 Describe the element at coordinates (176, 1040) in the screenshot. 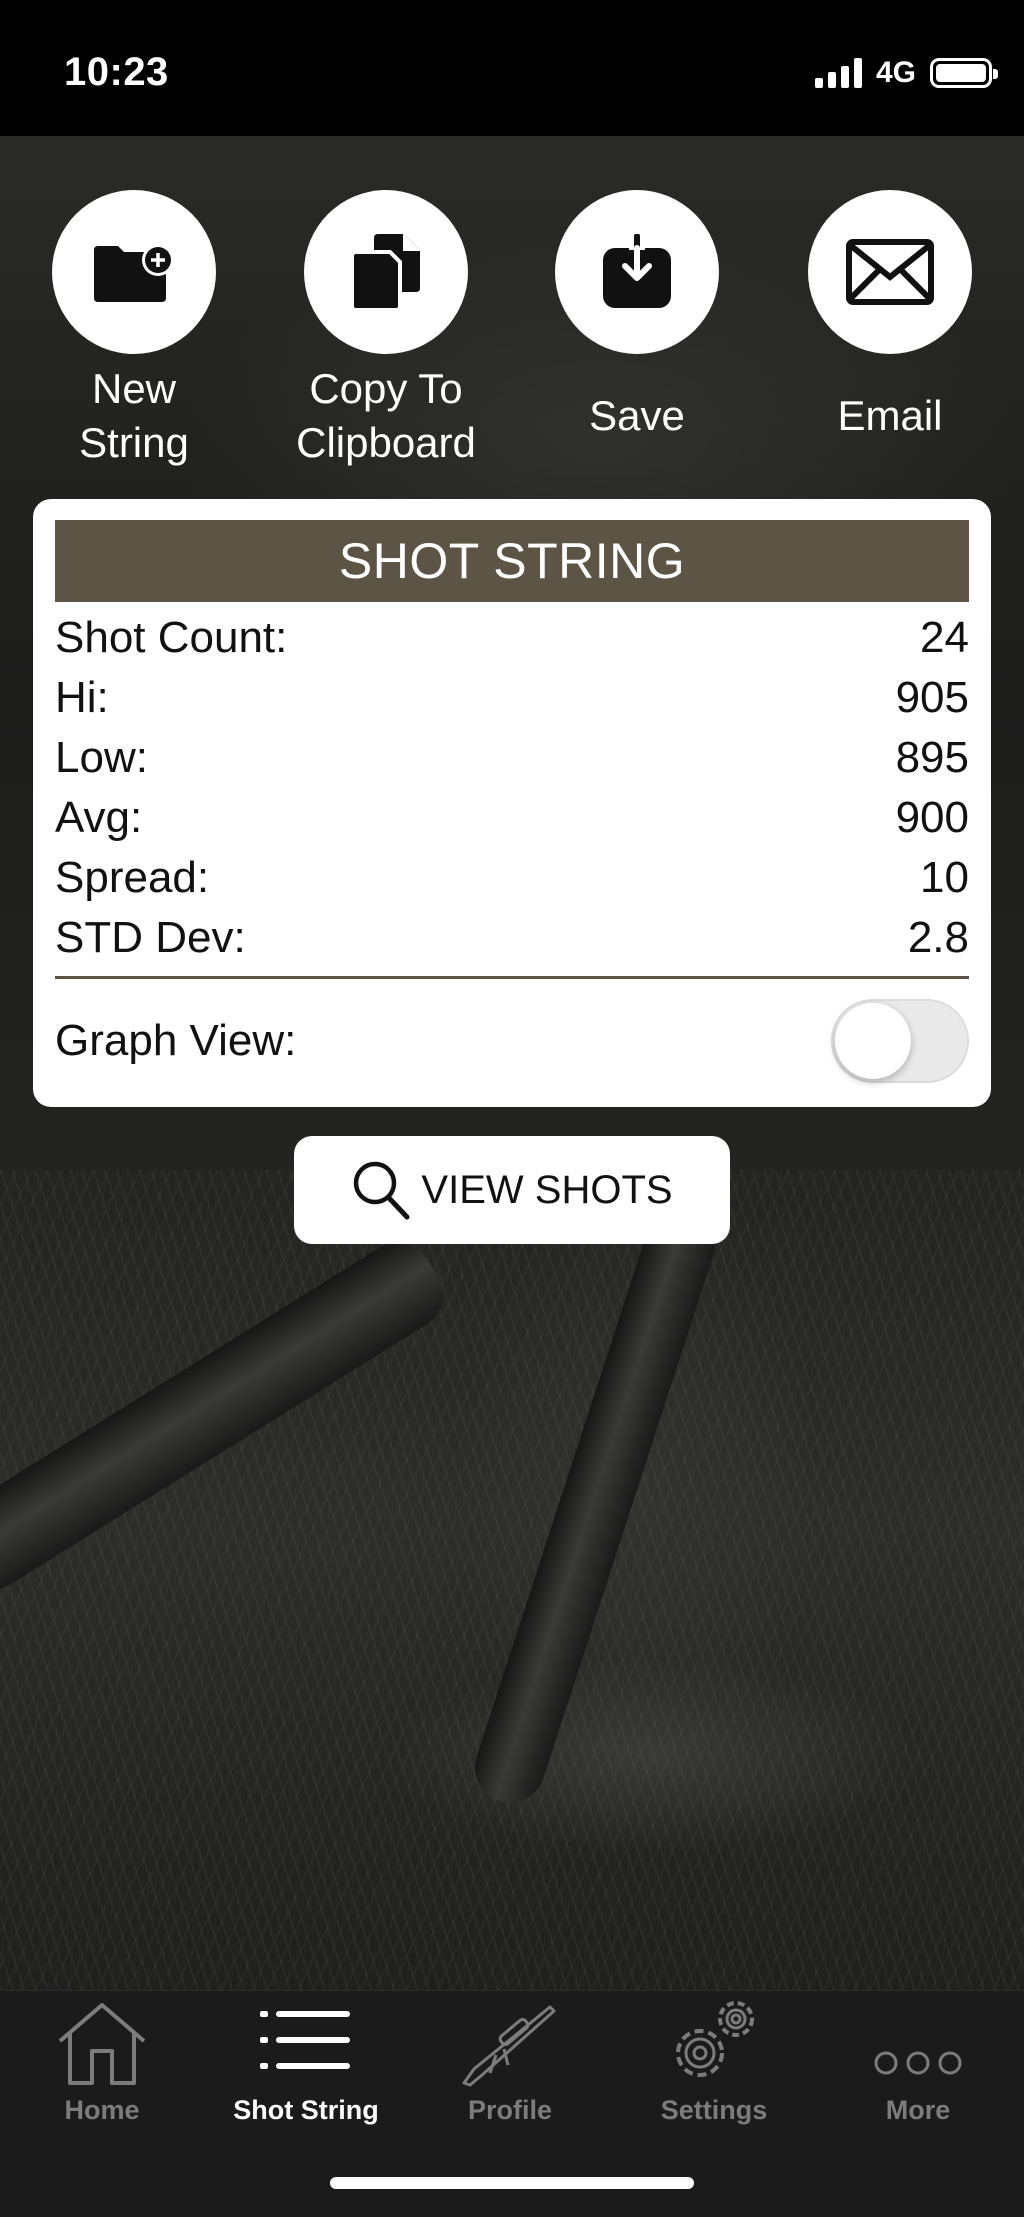

I see `graph-view-label: Graph View:` at that location.